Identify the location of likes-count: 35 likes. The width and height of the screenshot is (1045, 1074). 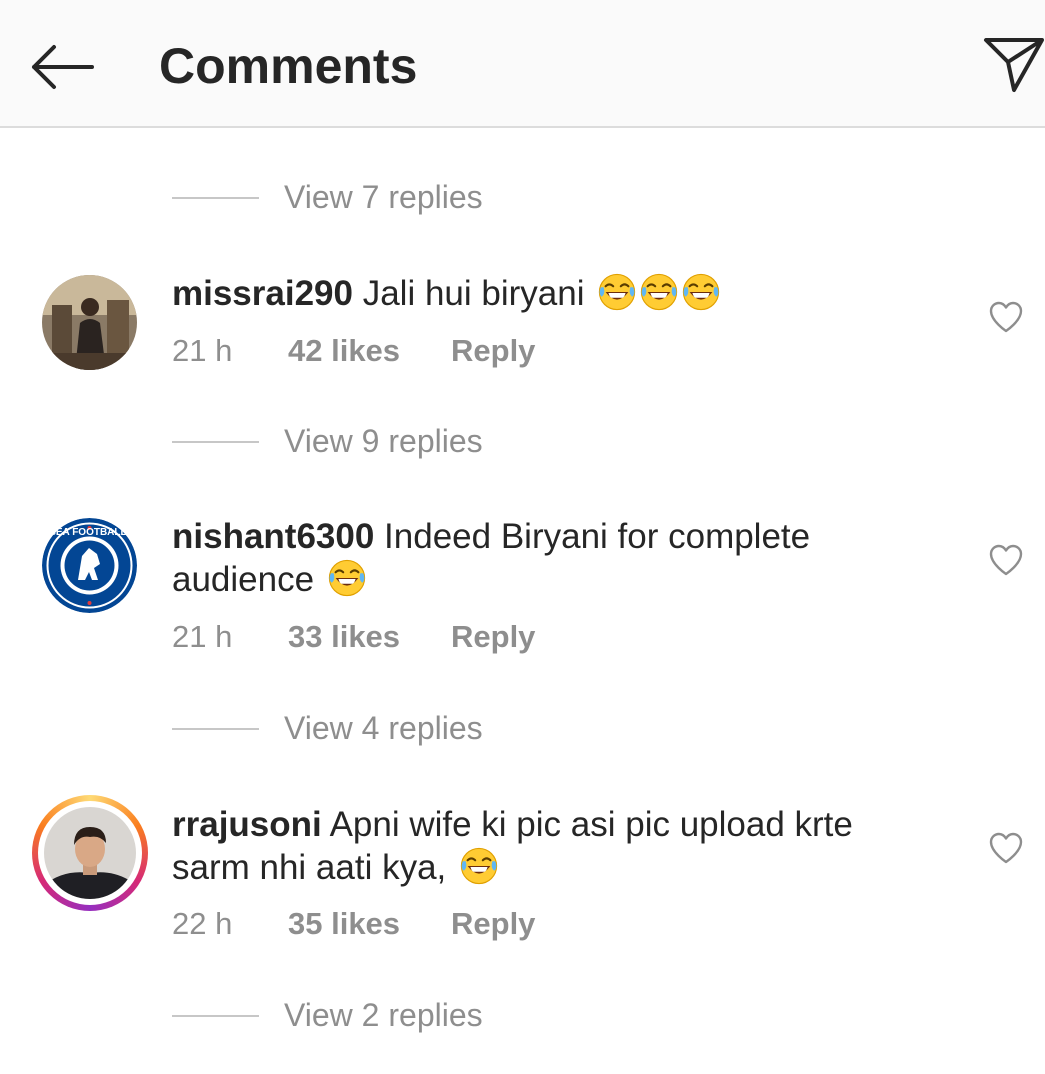
(344, 924).